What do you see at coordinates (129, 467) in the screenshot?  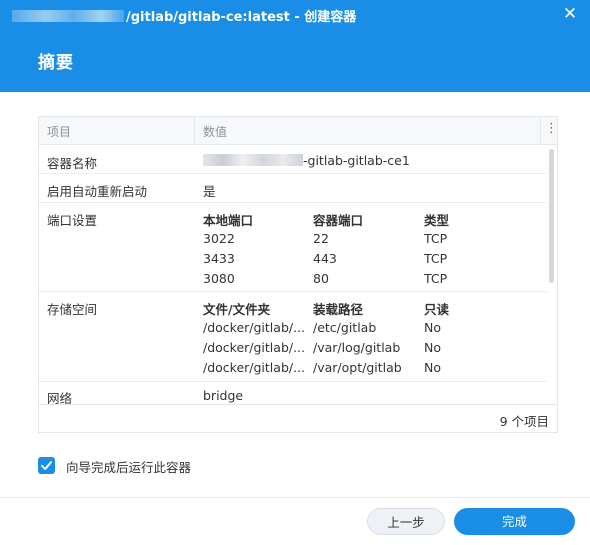 I see `run-after-wizard-label: 向导完成后运行此容器` at bounding box center [129, 467].